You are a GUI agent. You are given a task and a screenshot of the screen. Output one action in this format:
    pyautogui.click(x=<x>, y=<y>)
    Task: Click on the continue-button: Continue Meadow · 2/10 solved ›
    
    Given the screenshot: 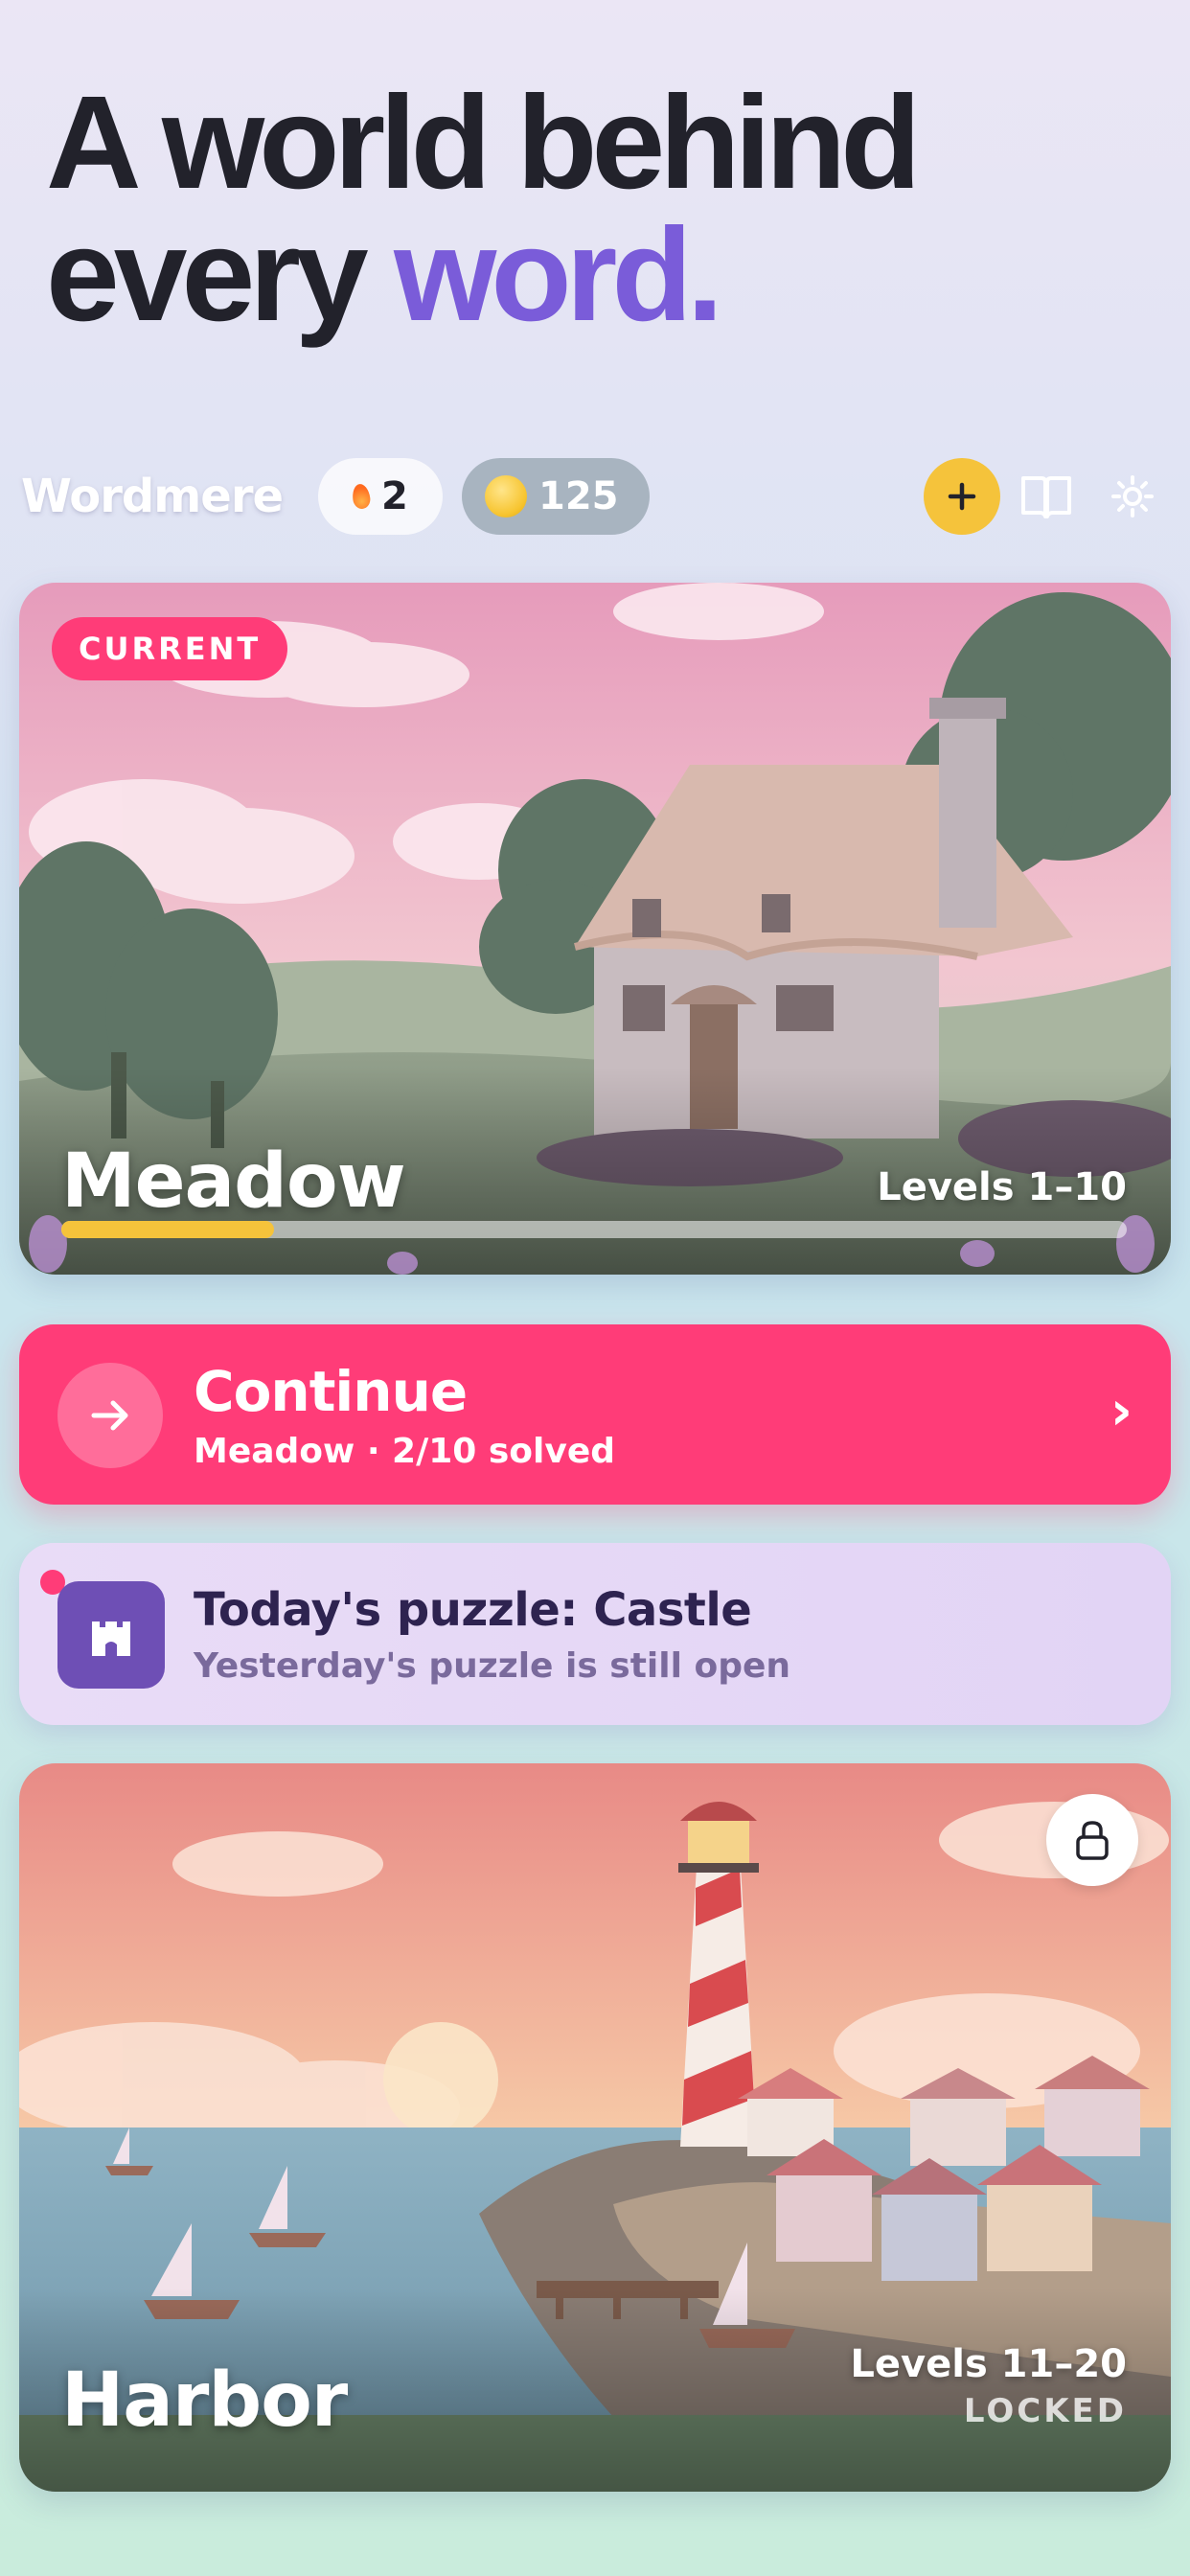 What is the action you would take?
    pyautogui.click(x=595, y=1414)
    